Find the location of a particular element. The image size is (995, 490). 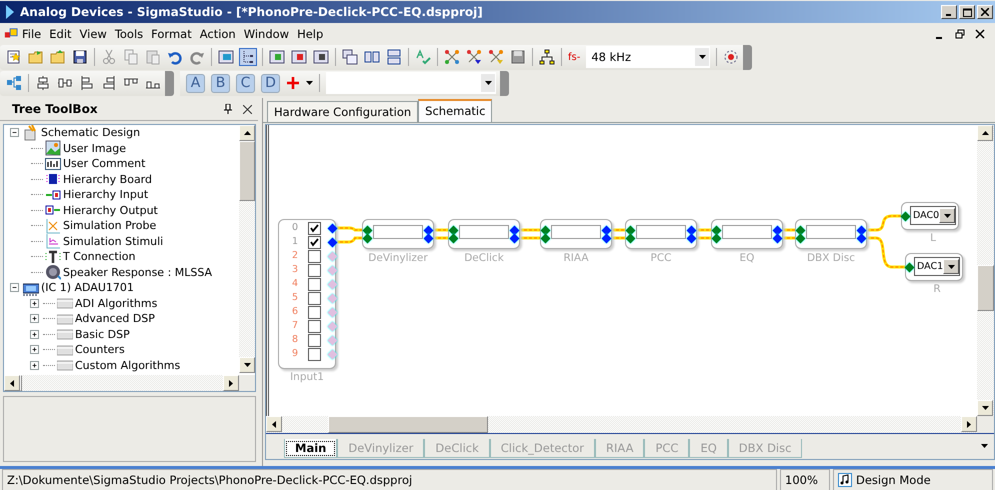

tab: Schematic is located at coordinates (455, 110).